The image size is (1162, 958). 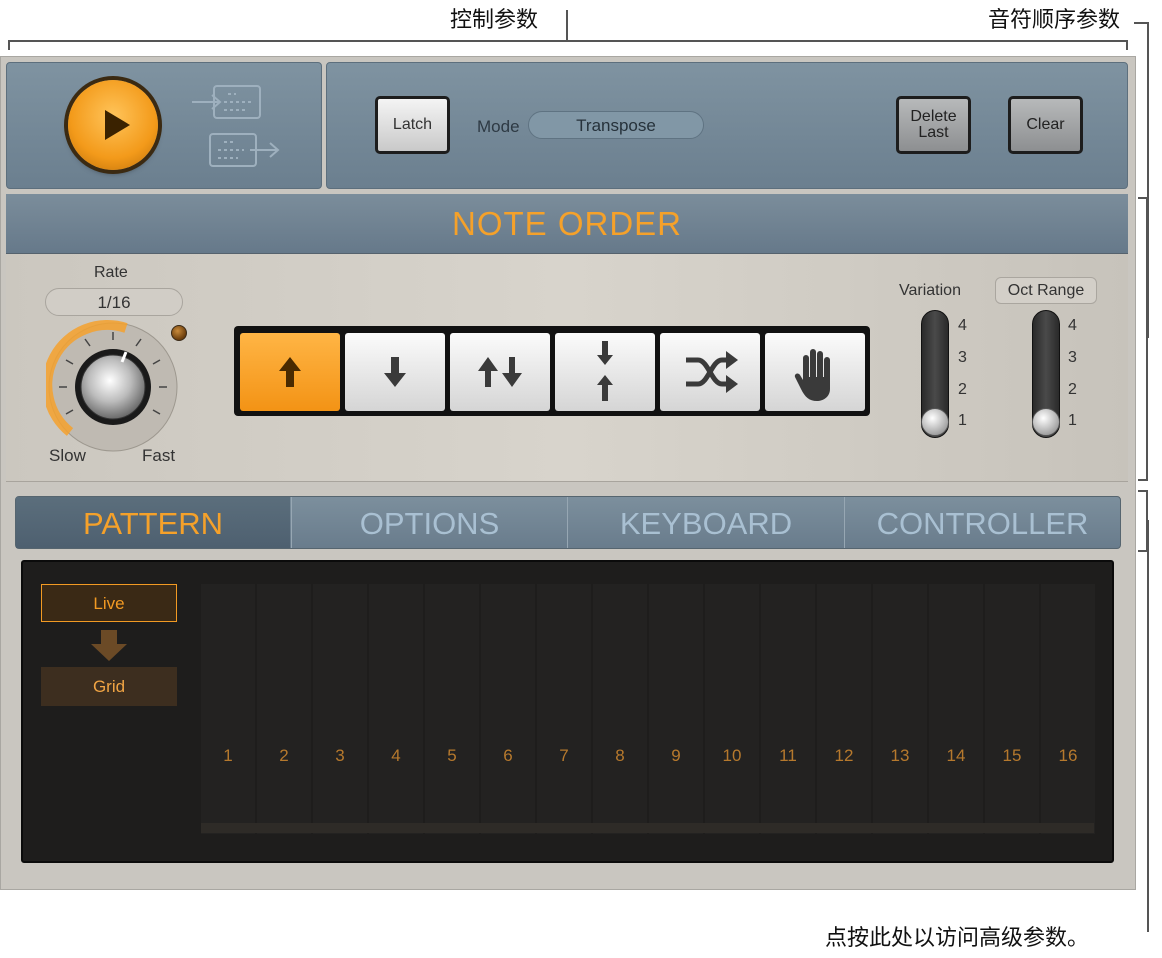 I want to click on control-params-bracket, so click(x=568, y=45).